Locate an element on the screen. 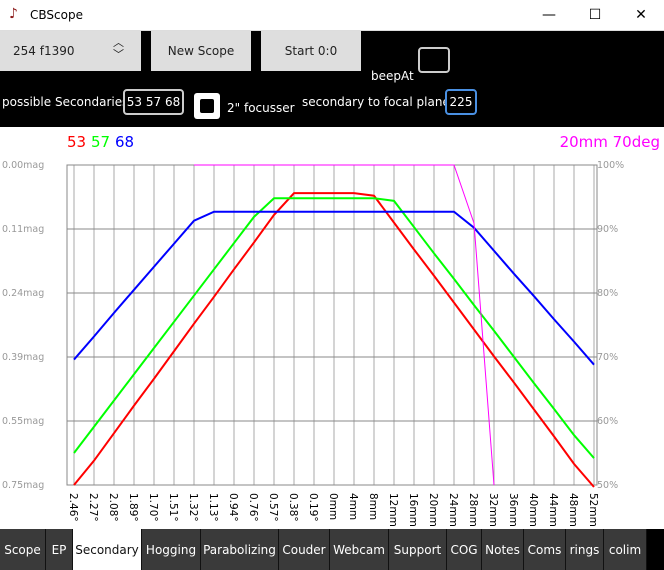 The height and width of the screenshot is (570, 664). legend-right: 20mm 70deg is located at coordinates (610, 142).